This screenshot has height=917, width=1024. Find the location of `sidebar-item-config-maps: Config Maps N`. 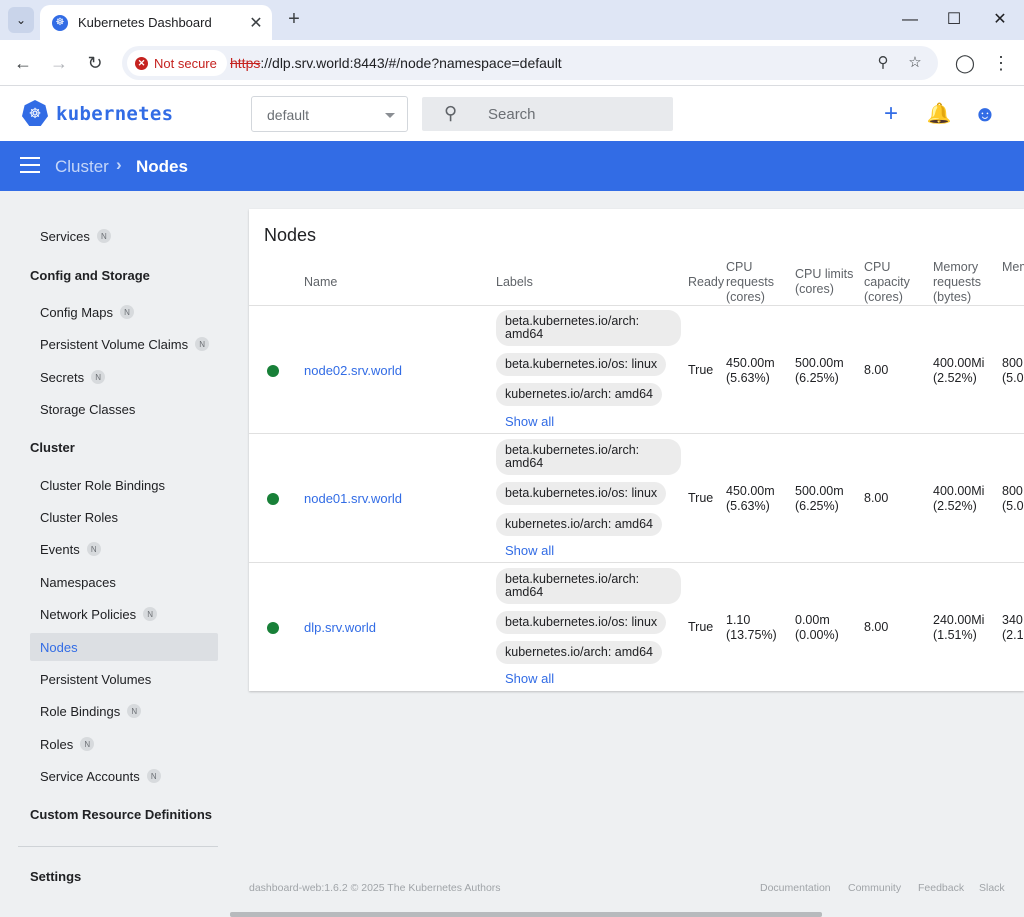

sidebar-item-config-maps: Config Maps N is located at coordinates (124, 312).